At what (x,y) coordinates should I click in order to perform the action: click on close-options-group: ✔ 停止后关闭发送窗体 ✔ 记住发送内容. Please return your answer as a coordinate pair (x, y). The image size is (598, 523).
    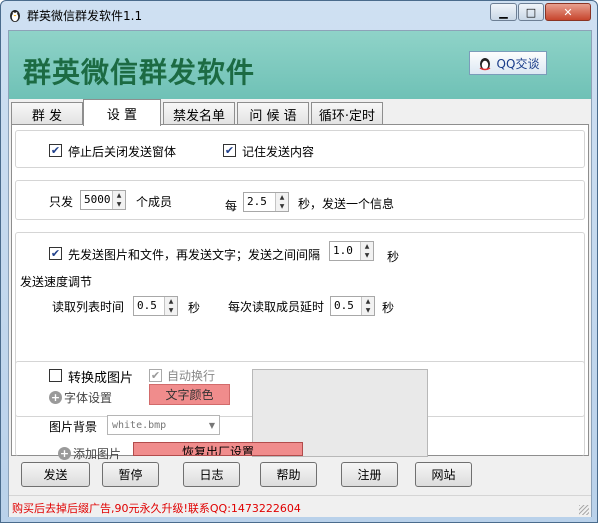
    Looking at the image, I should click on (300, 149).